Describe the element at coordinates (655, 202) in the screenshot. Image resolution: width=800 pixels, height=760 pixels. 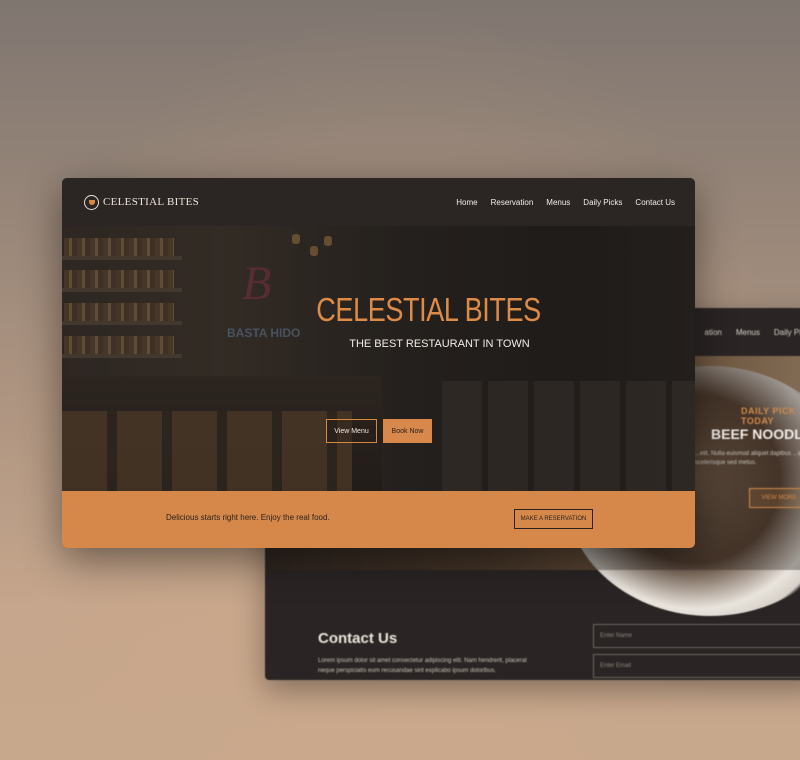
I see `nav-contact-us: Contact Us` at that location.